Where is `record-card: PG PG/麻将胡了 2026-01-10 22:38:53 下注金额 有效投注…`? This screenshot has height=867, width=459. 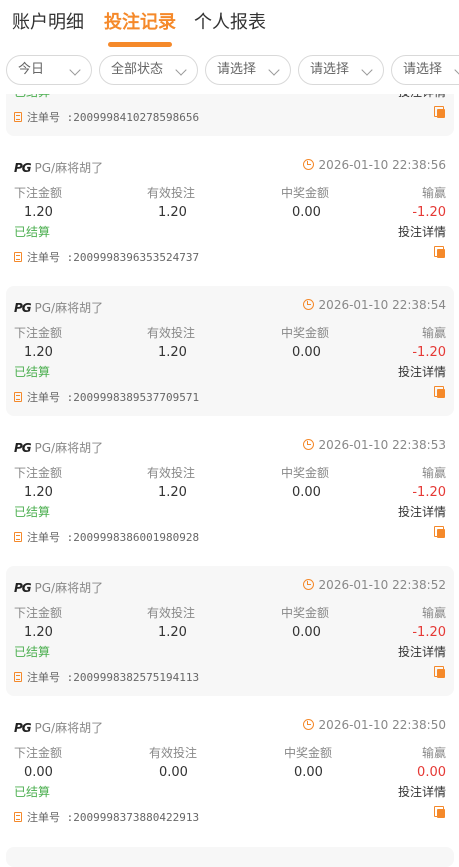
record-card: PG PG/麻将胡了 2026-01-10 22:38:53 下注金额 有效投注… is located at coordinates (230, 491).